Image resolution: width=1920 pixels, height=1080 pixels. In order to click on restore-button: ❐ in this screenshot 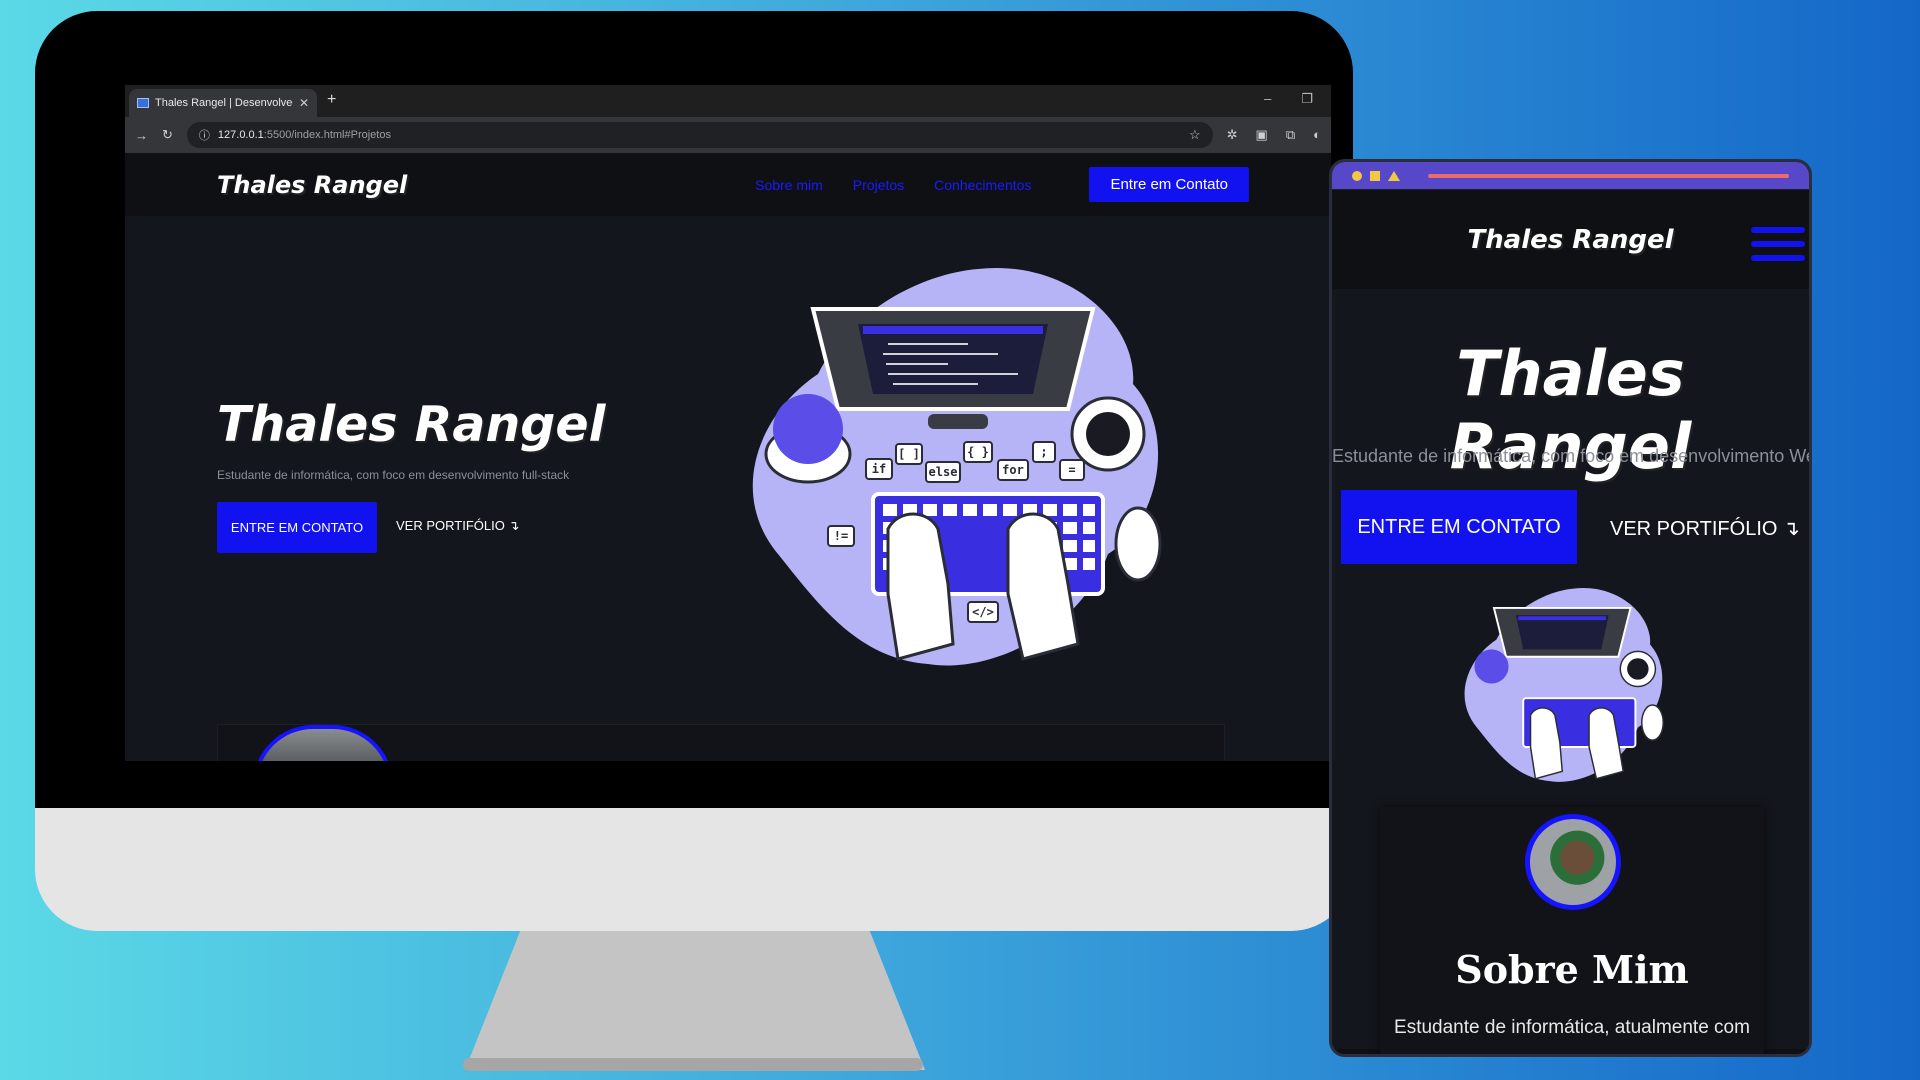, I will do `click(1307, 99)`.